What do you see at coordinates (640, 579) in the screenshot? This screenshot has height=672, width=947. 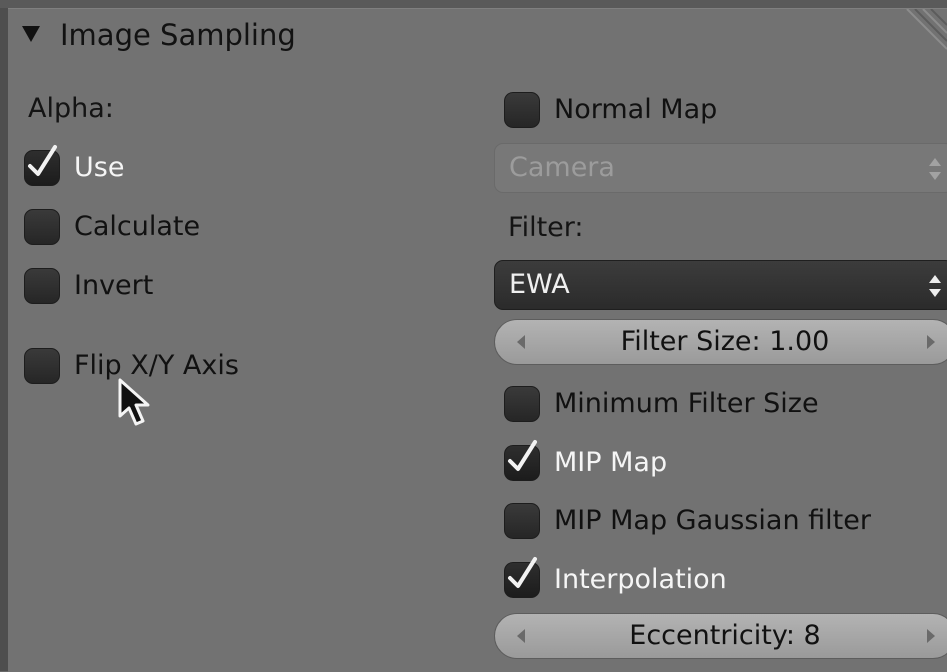 I see `interpolation-label: Interpolation` at bounding box center [640, 579].